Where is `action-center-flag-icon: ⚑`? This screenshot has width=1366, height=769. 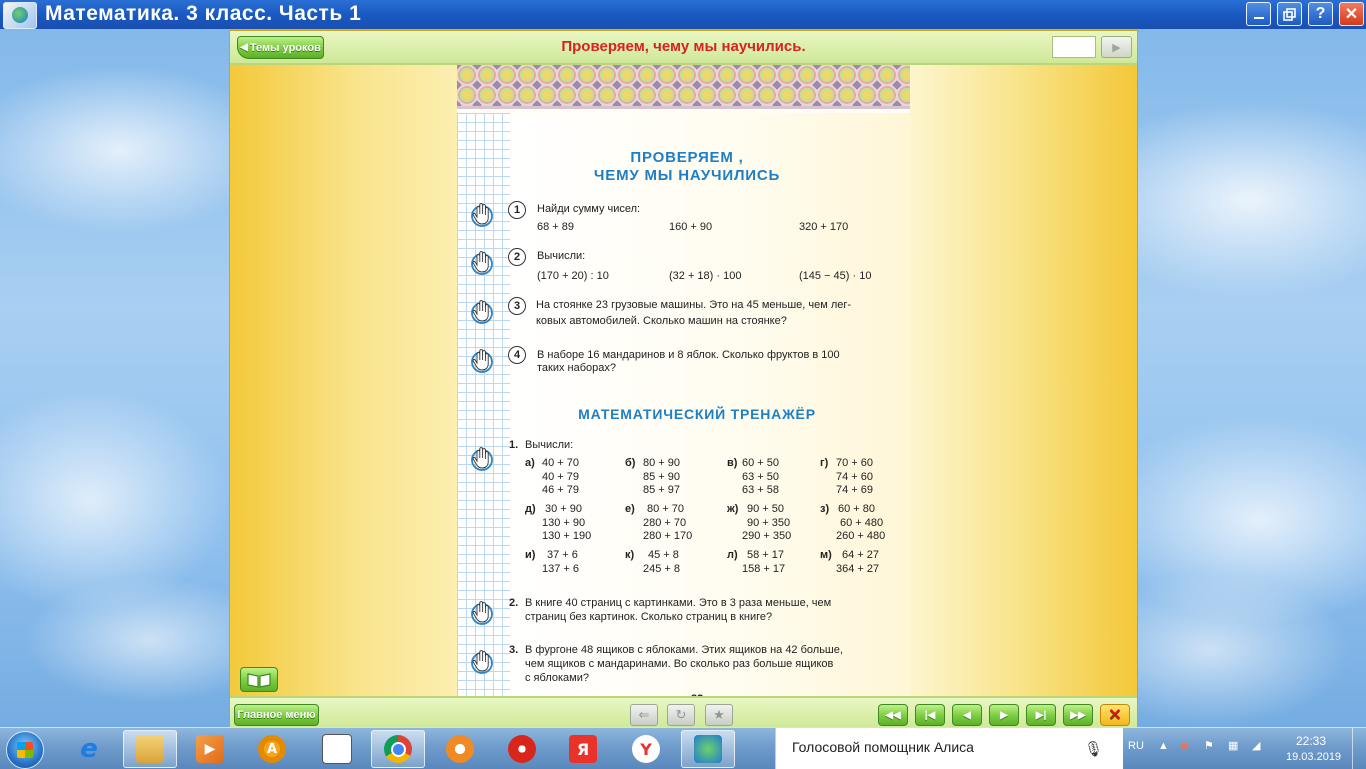 action-center-flag-icon: ⚑ is located at coordinates (1209, 745).